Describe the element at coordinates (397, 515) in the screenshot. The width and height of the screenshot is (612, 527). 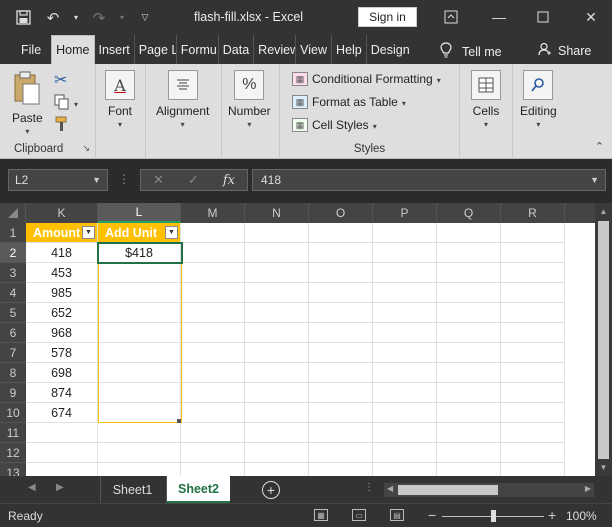
I see `page-break-view-icon: ▤` at that location.